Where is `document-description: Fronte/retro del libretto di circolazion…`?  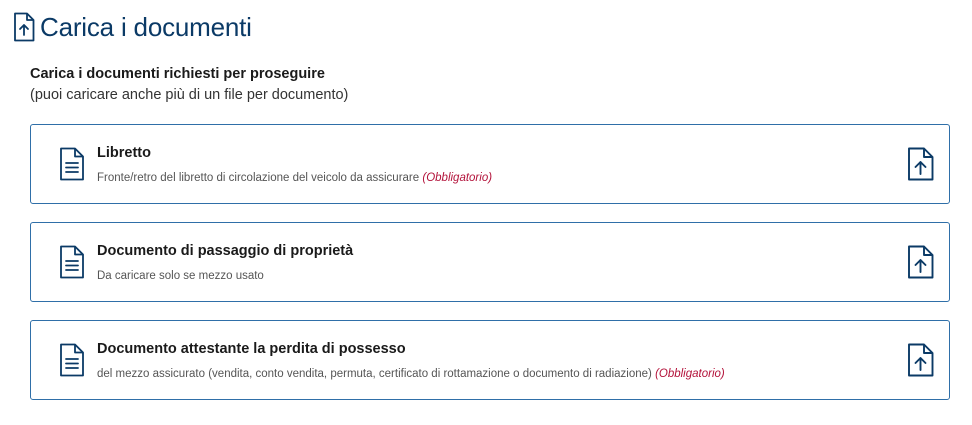 document-description: Fronte/retro del libretto di circolazion… is located at coordinates (295, 178).